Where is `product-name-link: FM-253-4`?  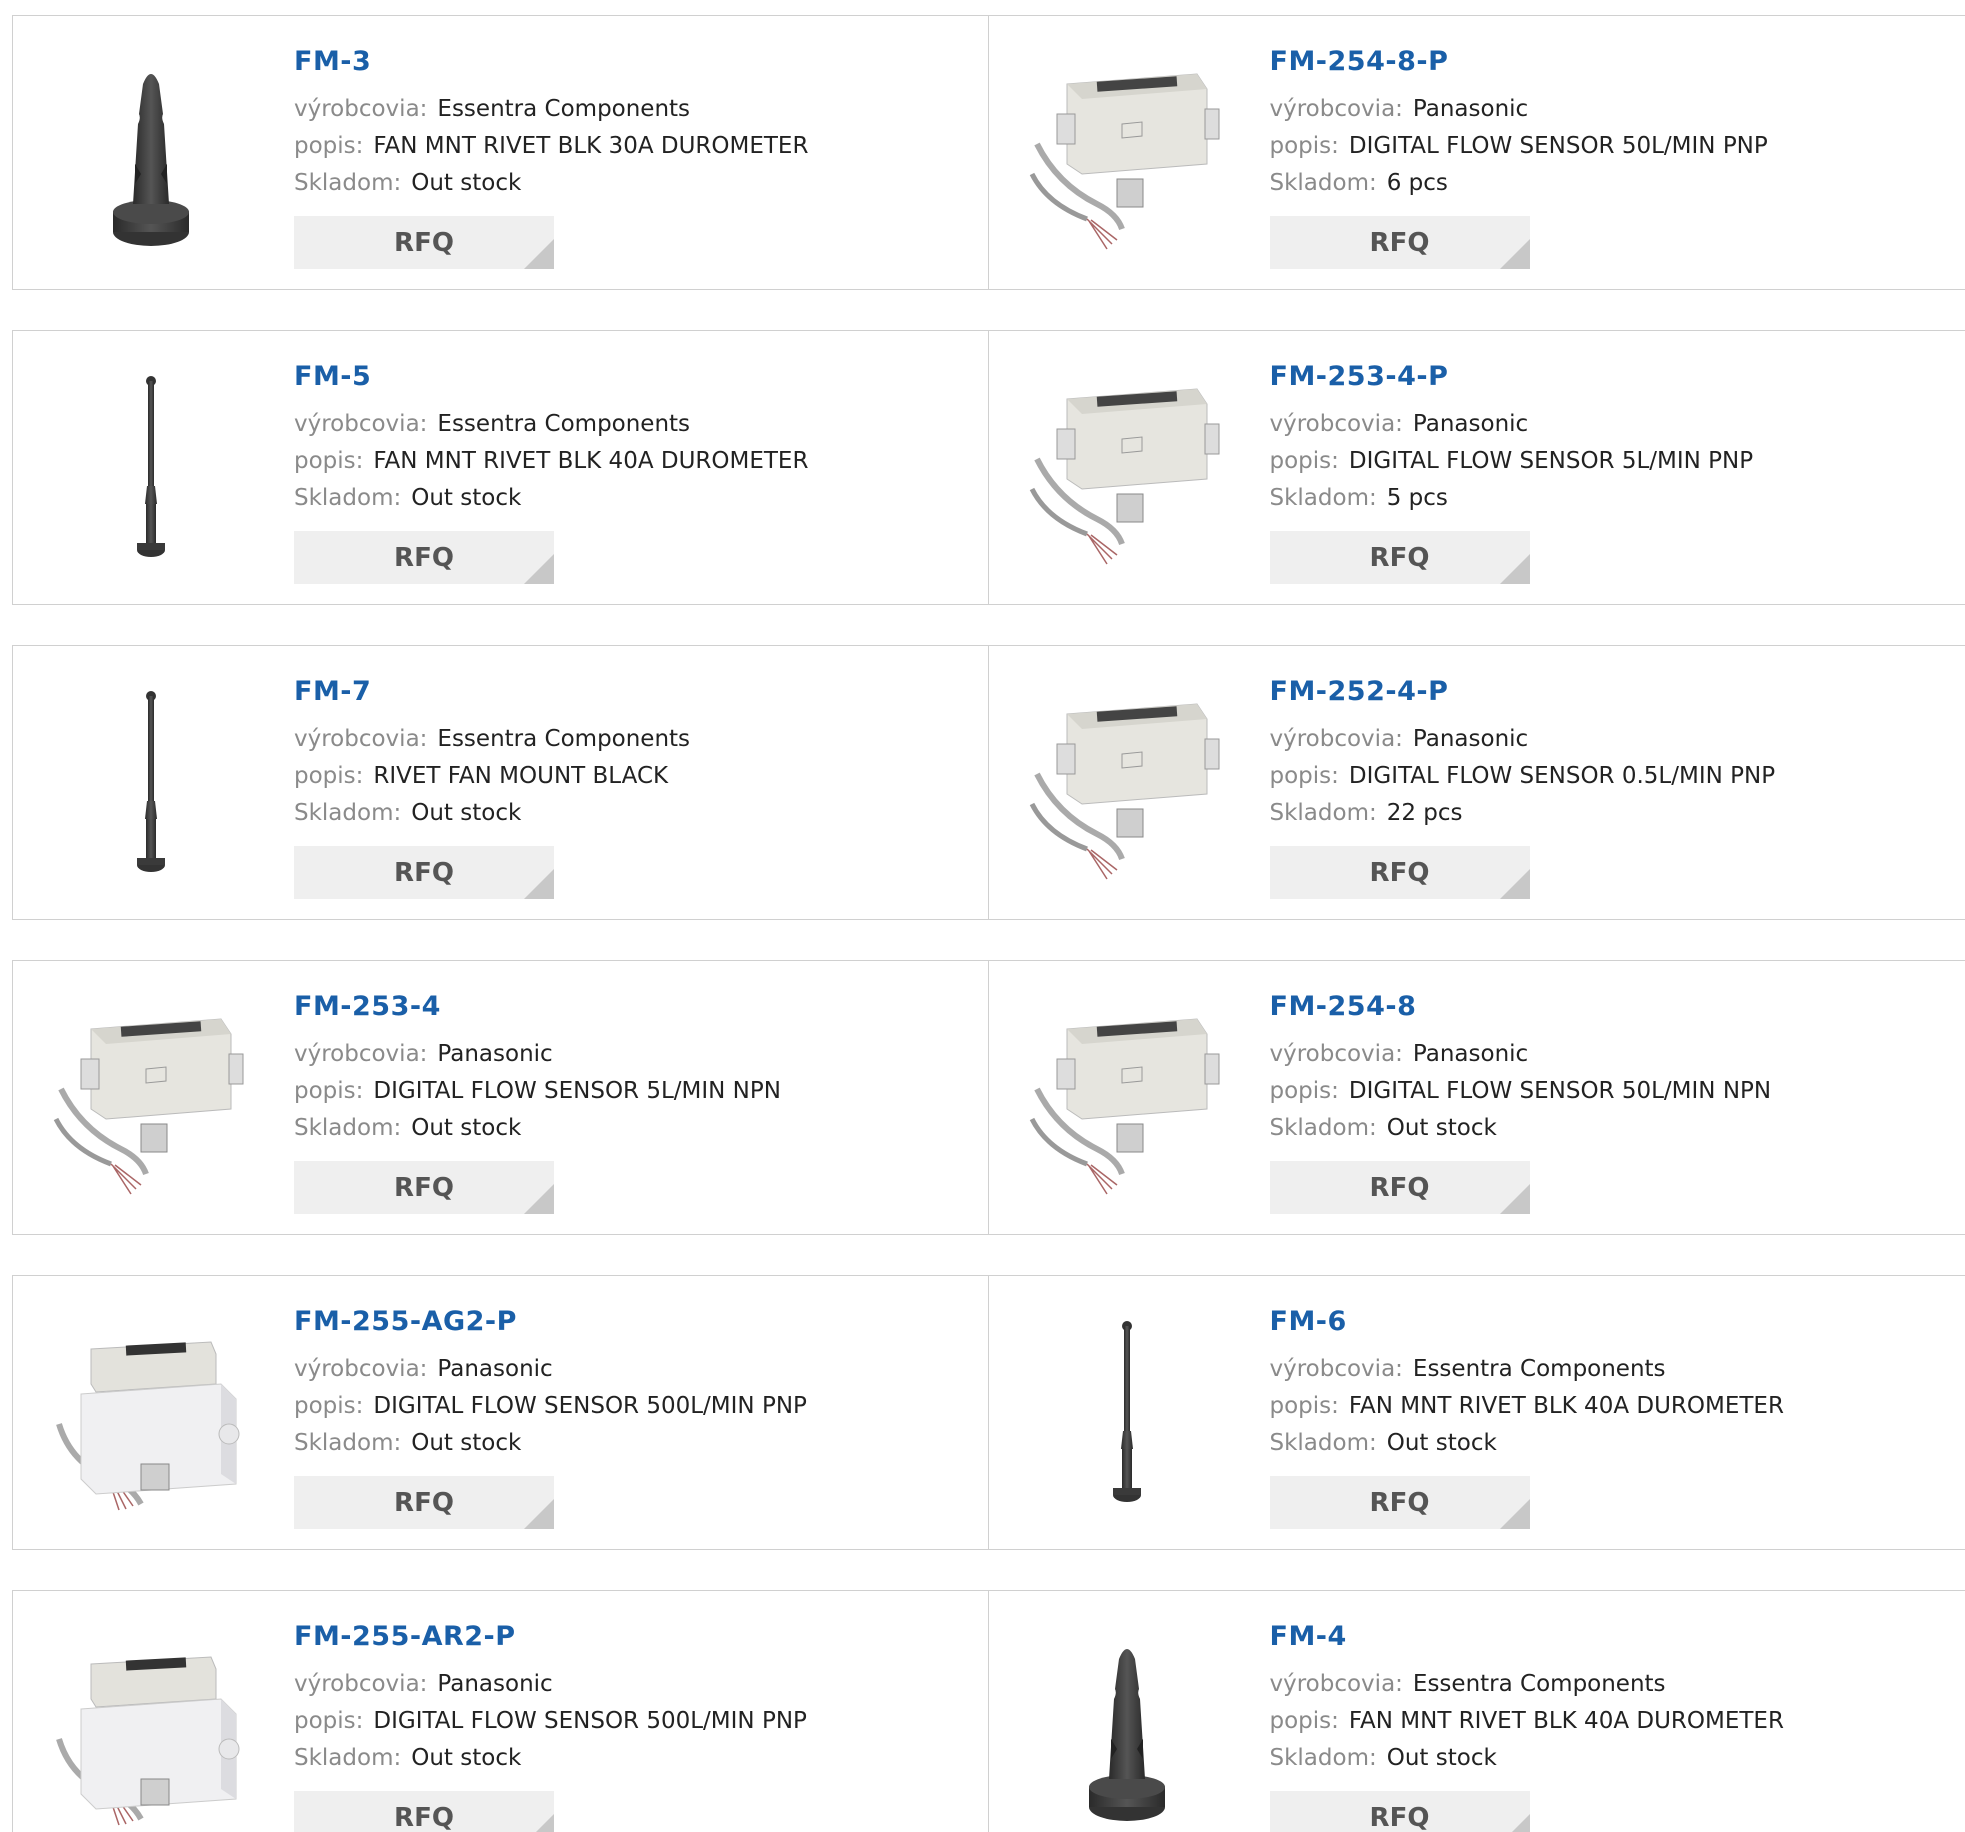 product-name-link: FM-253-4 is located at coordinates (537, 1006).